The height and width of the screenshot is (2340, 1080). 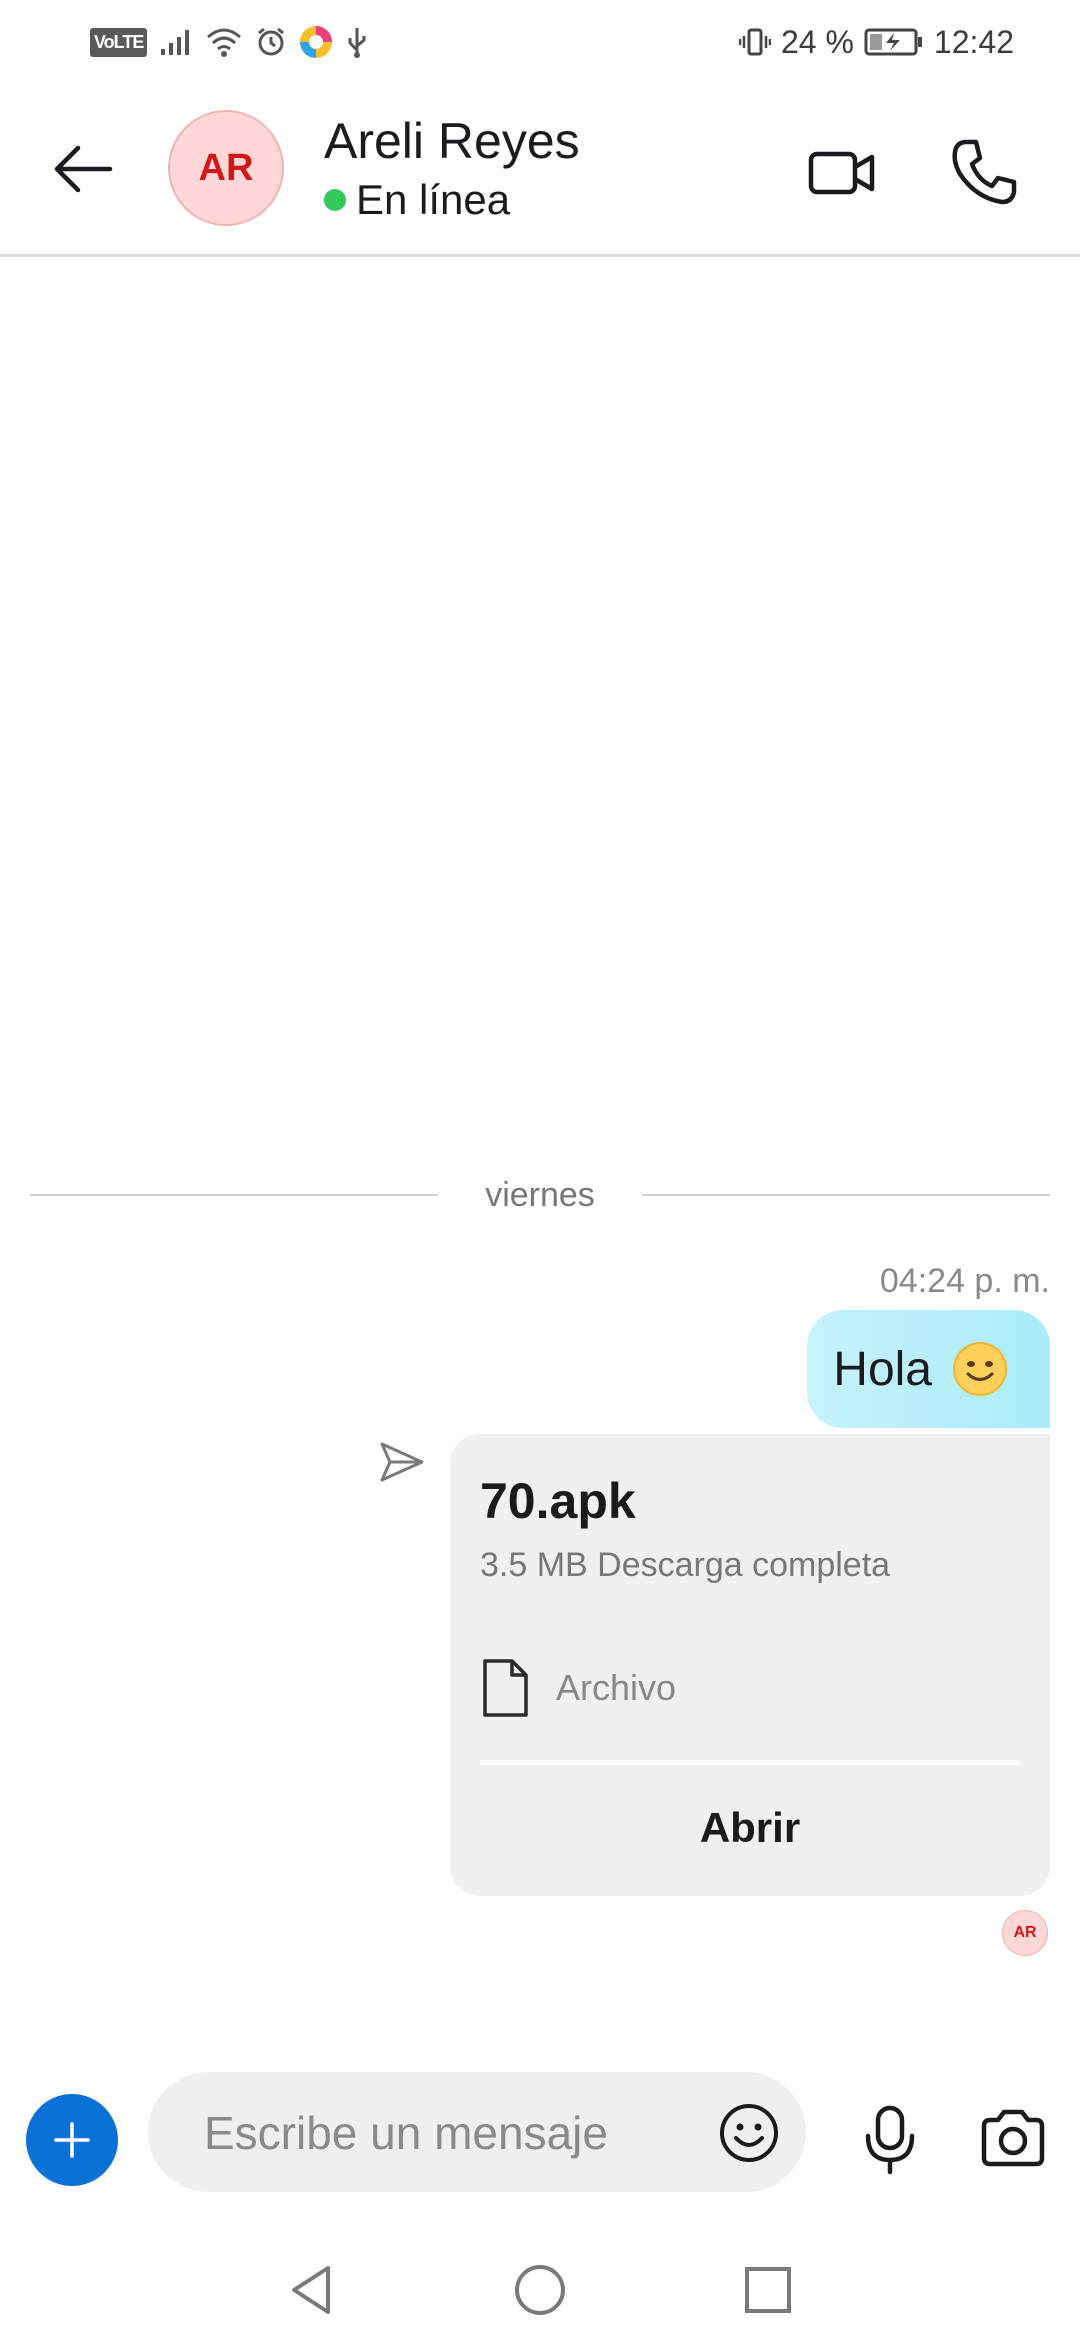 I want to click on file-meta: 3.5 MB Descarga completa, so click(x=685, y=1565).